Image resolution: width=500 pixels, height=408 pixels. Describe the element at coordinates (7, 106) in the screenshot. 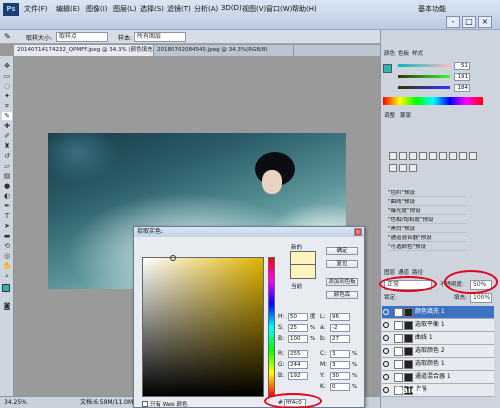

I see `crop-tool-icon: ⌗` at that location.